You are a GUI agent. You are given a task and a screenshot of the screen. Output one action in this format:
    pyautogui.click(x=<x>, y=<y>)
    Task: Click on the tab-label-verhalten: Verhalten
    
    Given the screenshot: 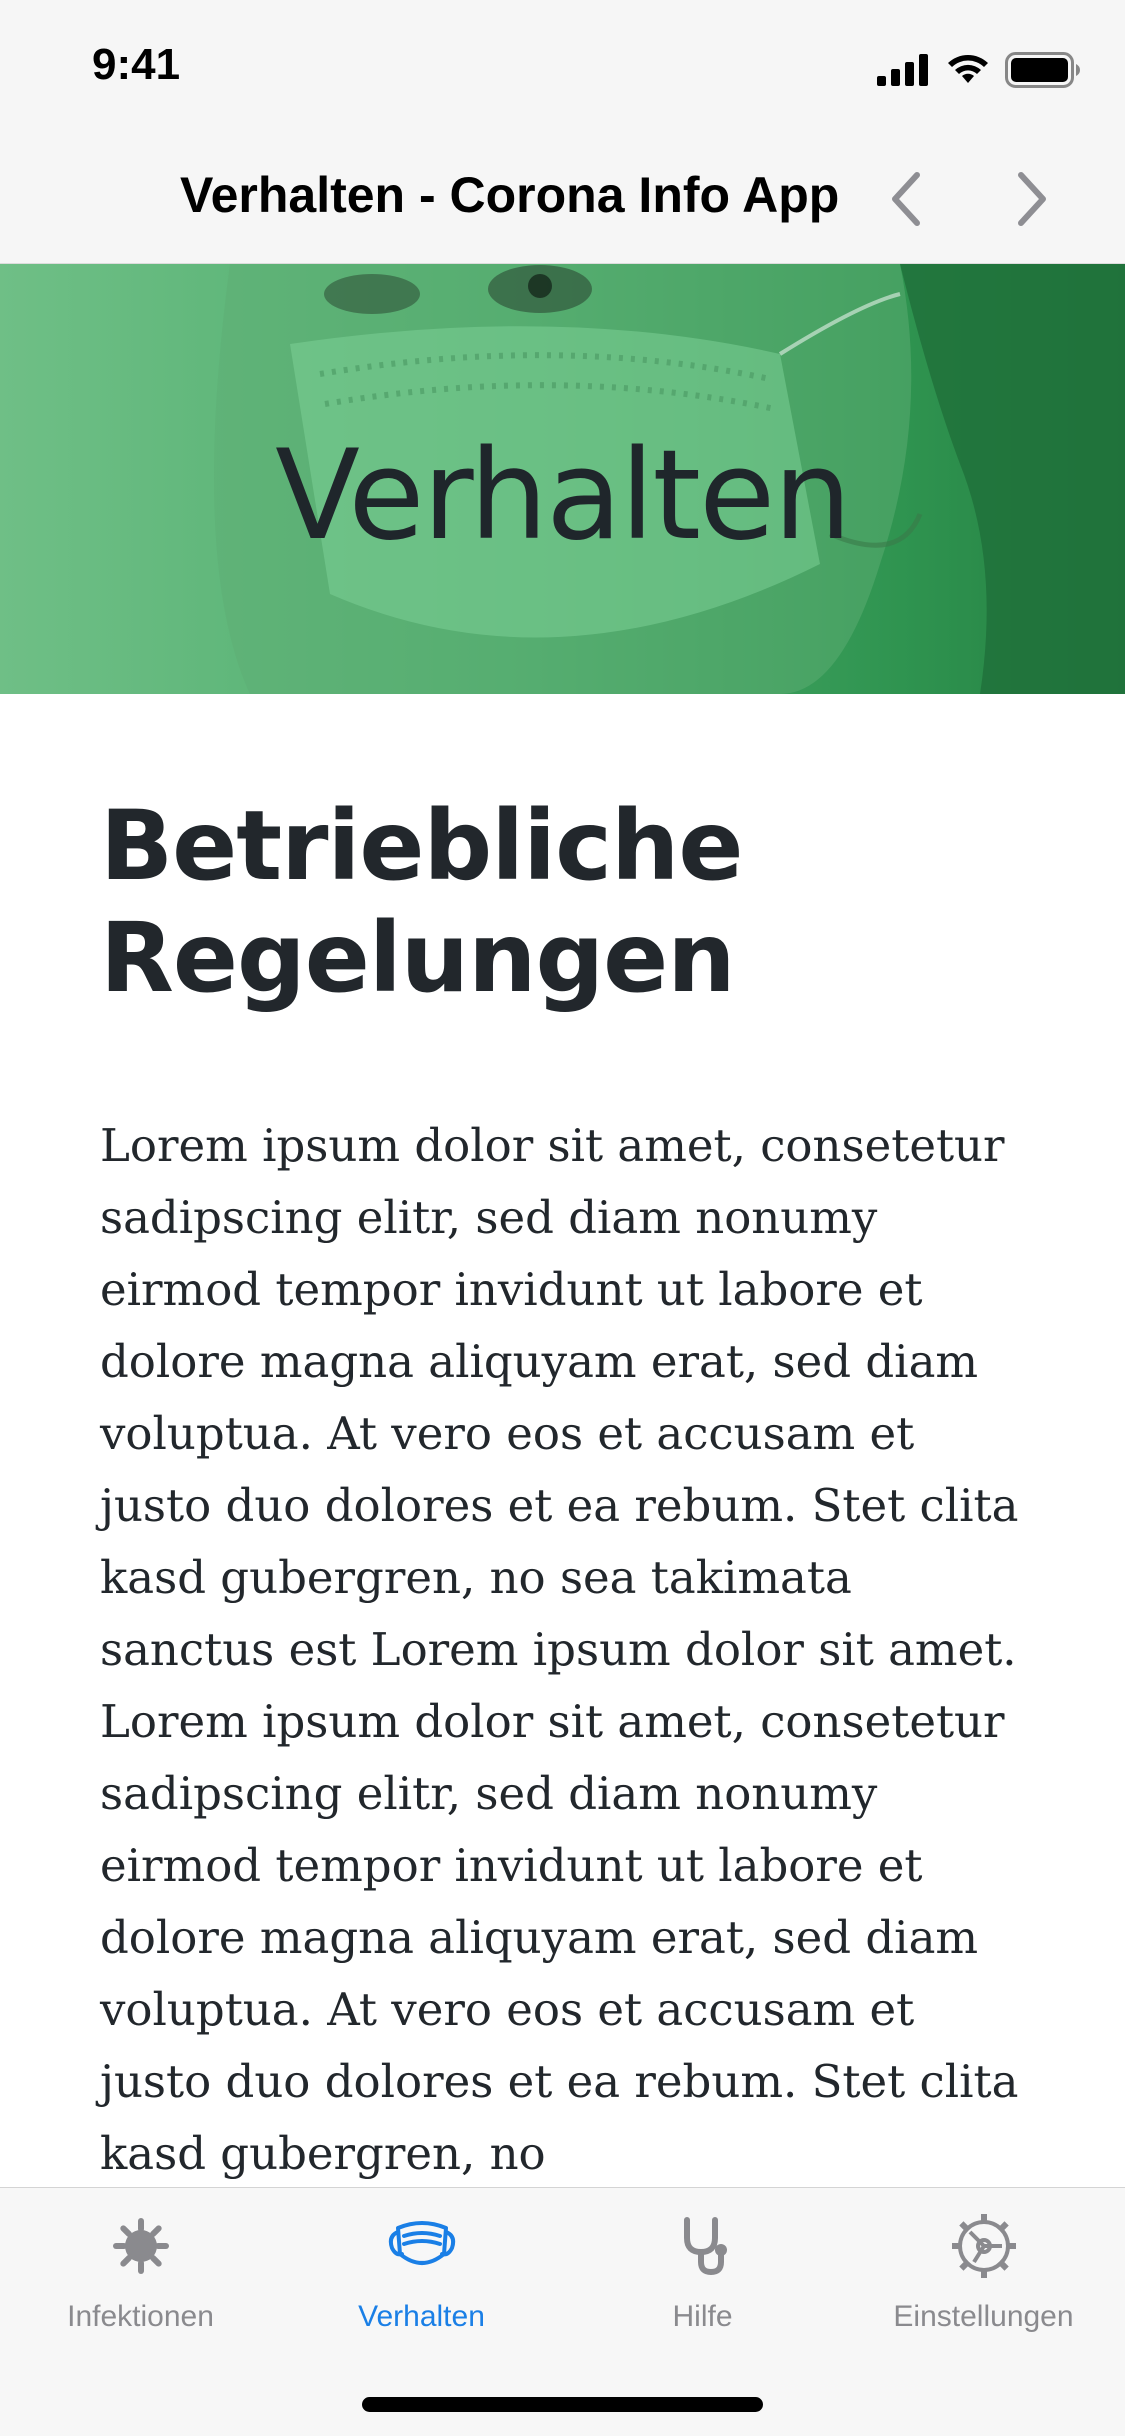 What is the action you would take?
    pyautogui.click(x=421, y=2316)
    